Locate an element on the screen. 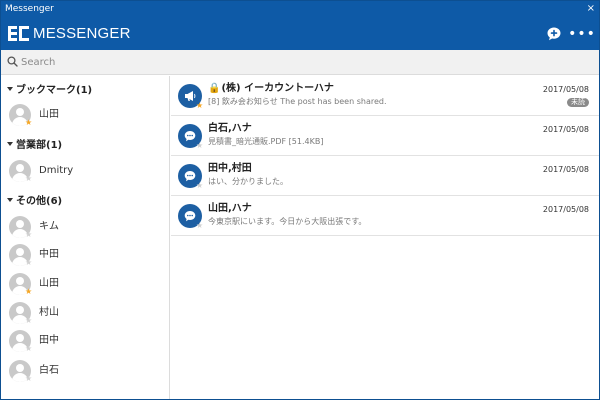  lock-icon: 🔒 is located at coordinates (214, 88).